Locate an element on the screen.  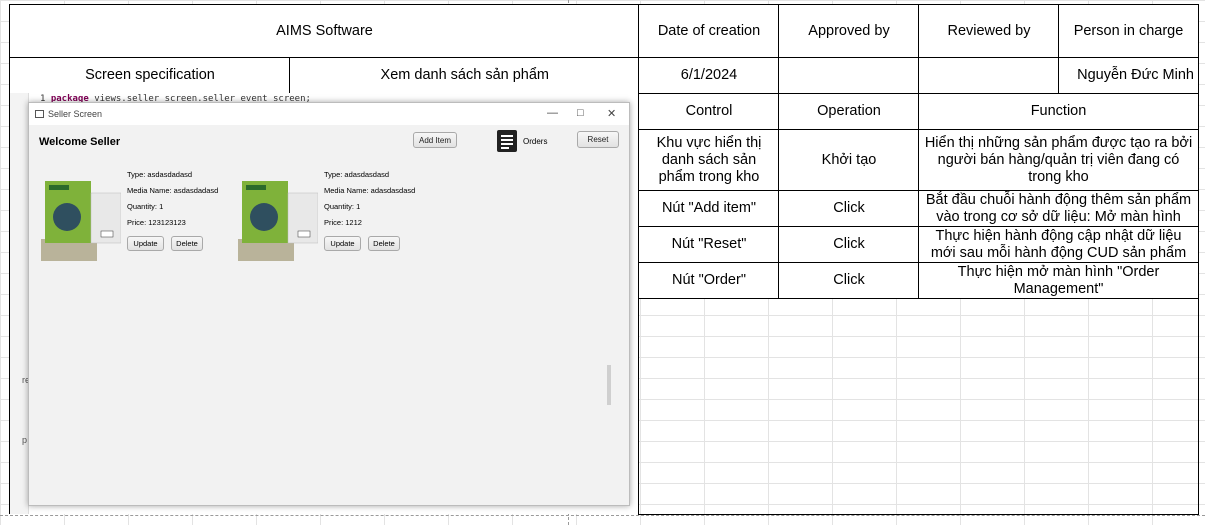
function-header: Function is located at coordinates (1058, 111).